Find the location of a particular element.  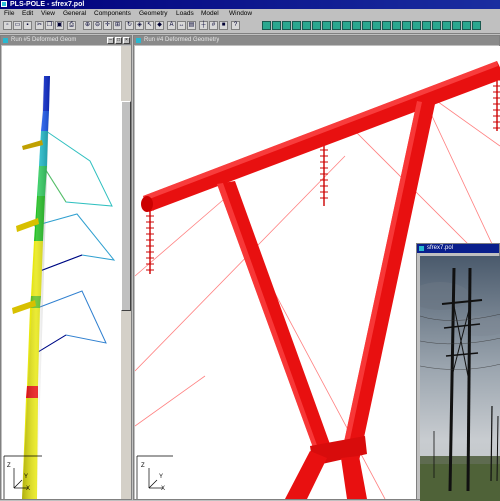

view-rot-up-icon is located at coordinates (336, 25).